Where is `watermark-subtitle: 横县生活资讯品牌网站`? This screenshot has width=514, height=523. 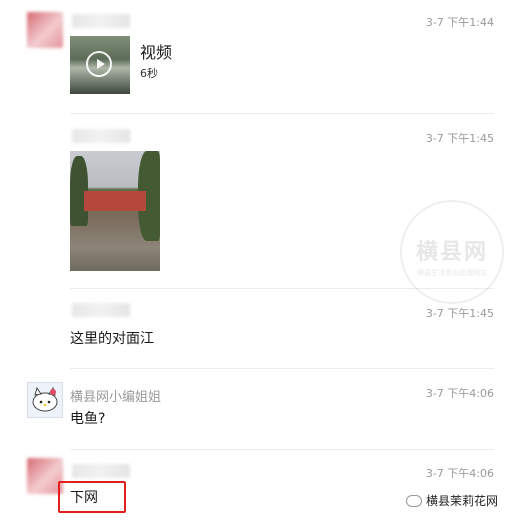 watermark-subtitle: 横县生活资讯品牌网站 is located at coordinates (452, 273).